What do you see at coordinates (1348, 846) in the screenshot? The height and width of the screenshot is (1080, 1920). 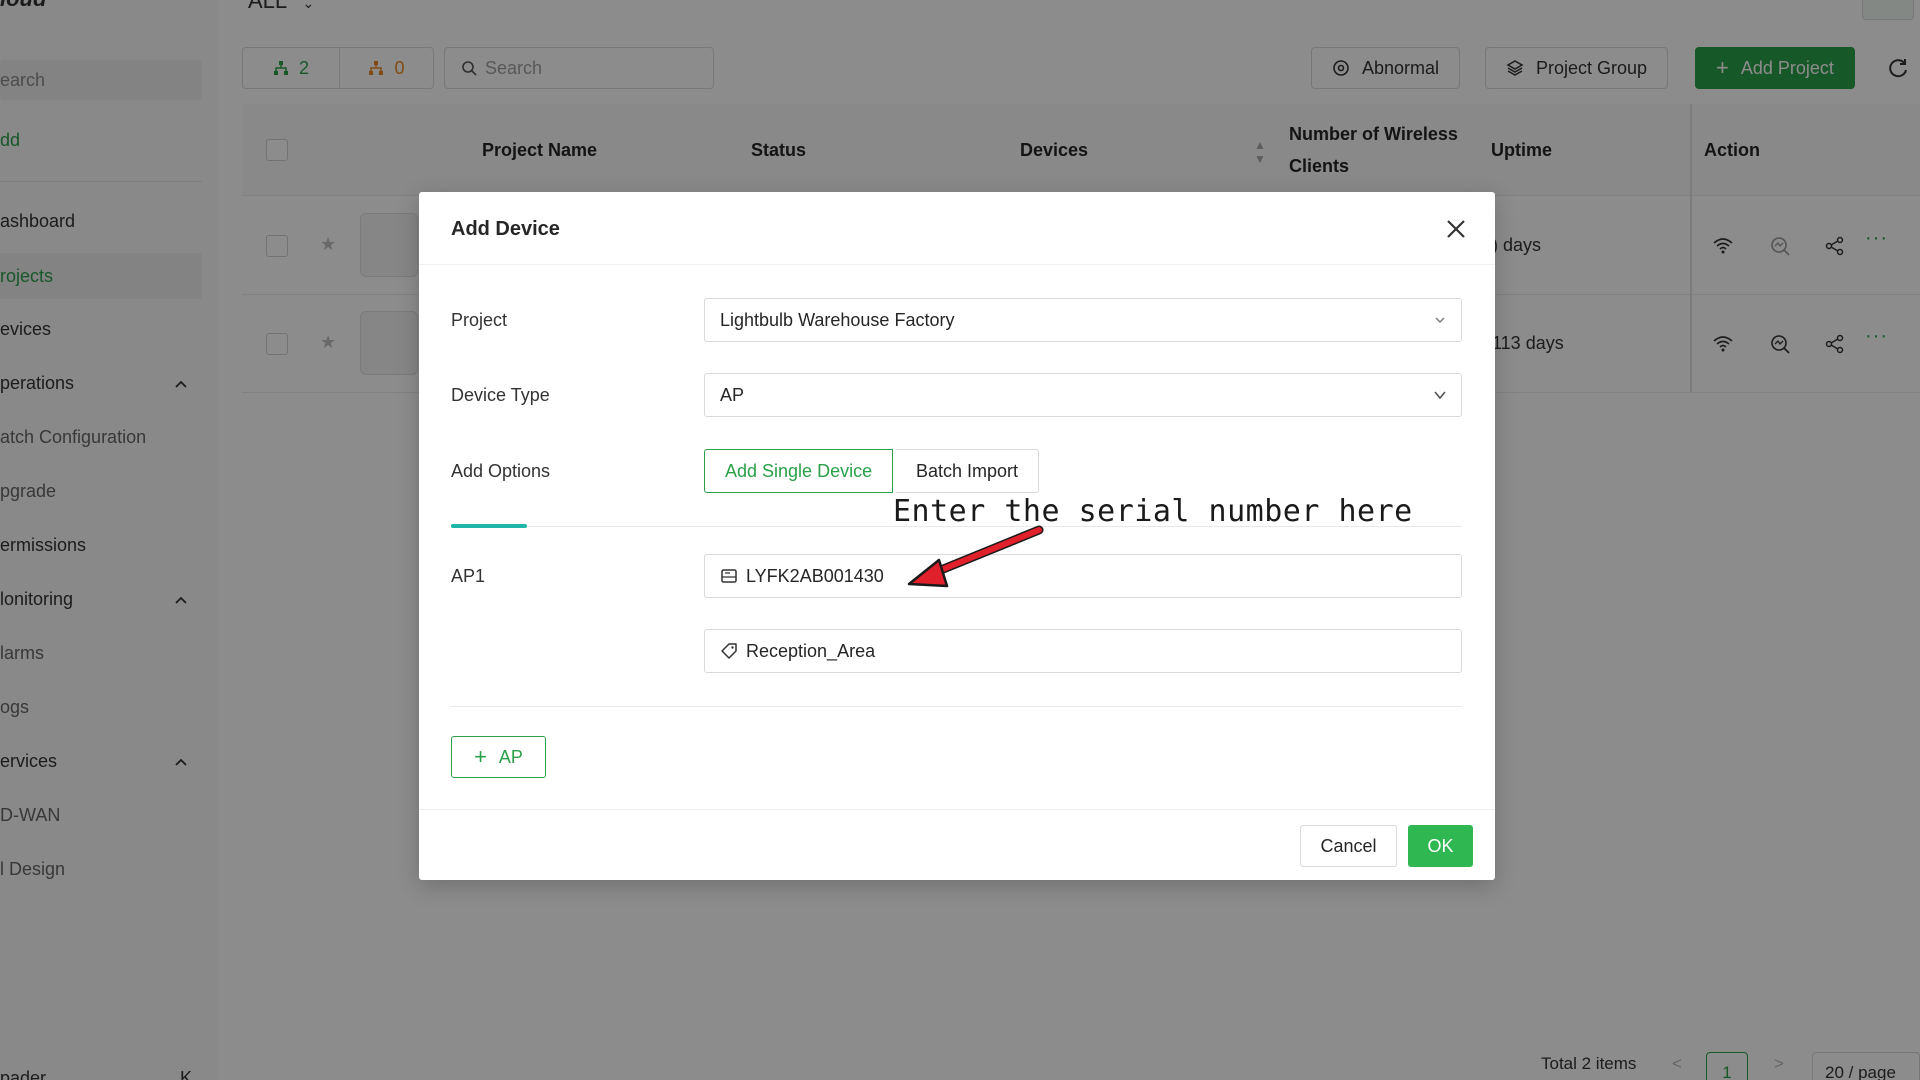 I see `cancel-button: Cancel` at bounding box center [1348, 846].